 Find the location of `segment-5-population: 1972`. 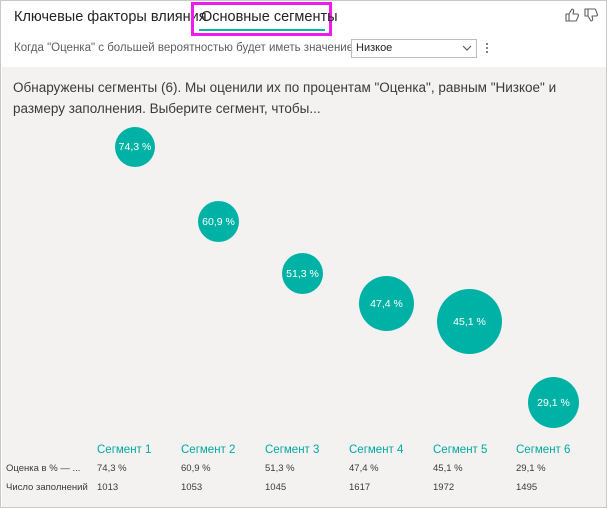

segment-5-population: 1972 is located at coordinates (444, 487).